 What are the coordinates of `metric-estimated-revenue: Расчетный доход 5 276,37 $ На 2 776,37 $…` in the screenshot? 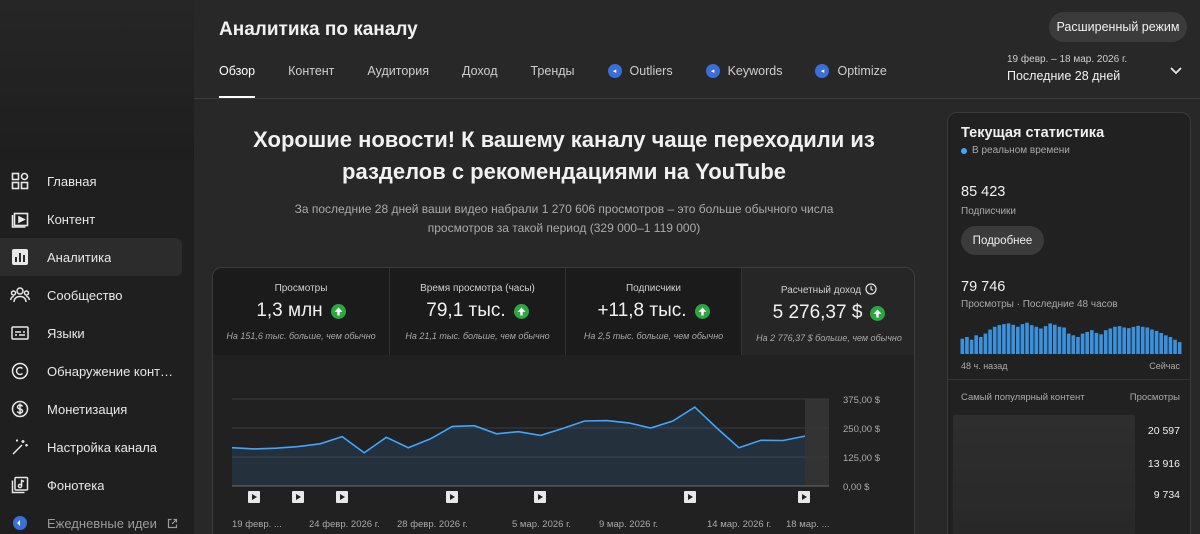 It's located at (827, 311).